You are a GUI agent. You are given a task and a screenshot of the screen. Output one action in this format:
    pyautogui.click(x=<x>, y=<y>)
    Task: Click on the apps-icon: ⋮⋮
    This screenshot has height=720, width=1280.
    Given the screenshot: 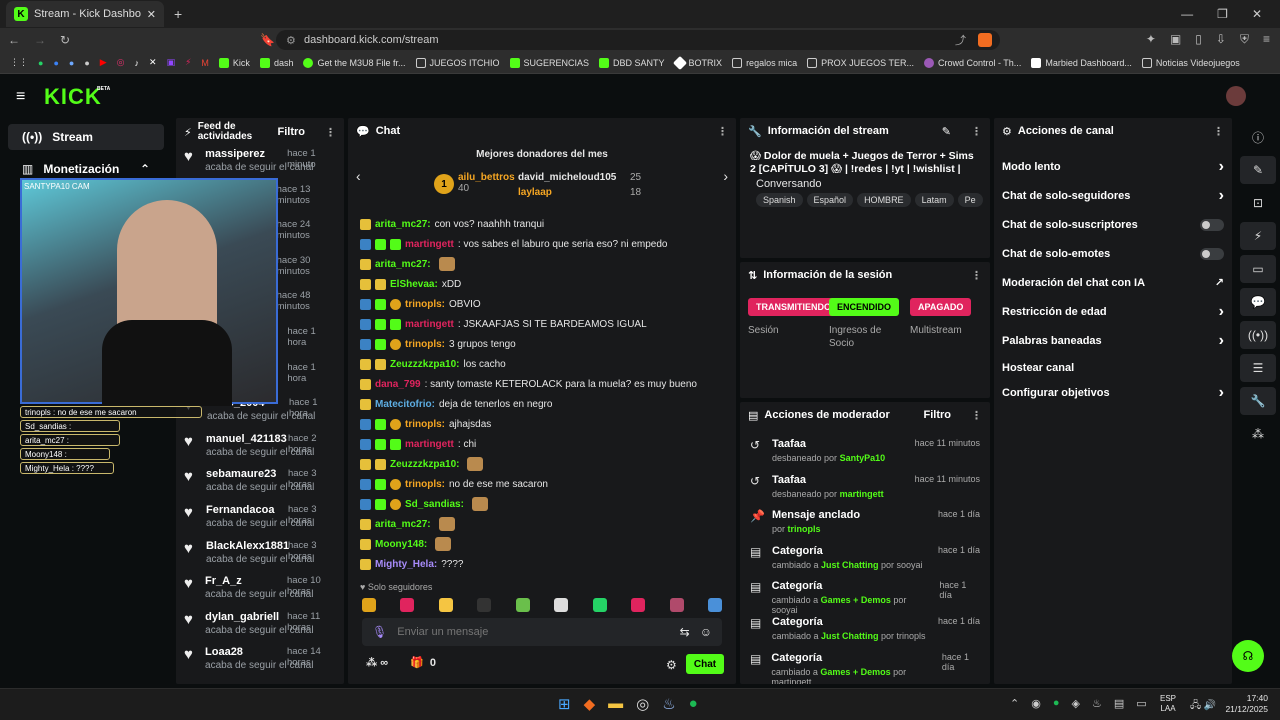 What is the action you would take?
    pyautogui.click(x=19, y=62)
    